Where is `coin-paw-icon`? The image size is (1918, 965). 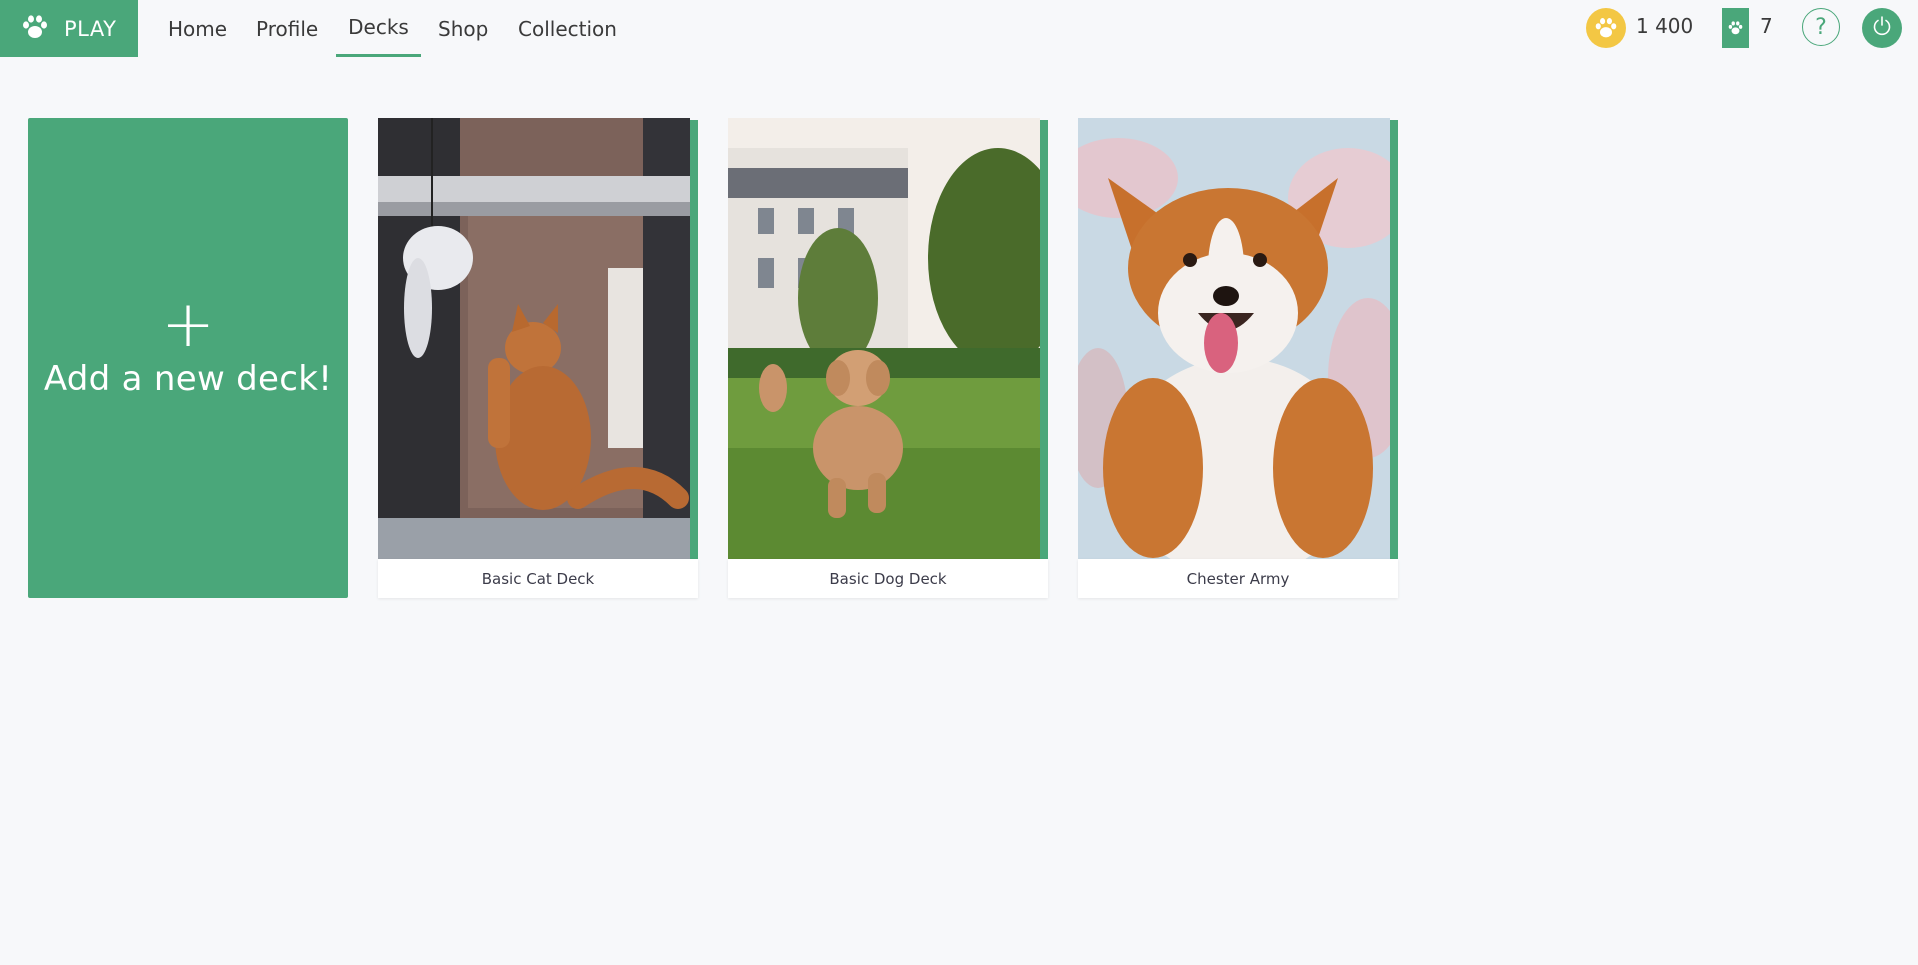 coin-paw-icon is located at coordinates (1606, 28).